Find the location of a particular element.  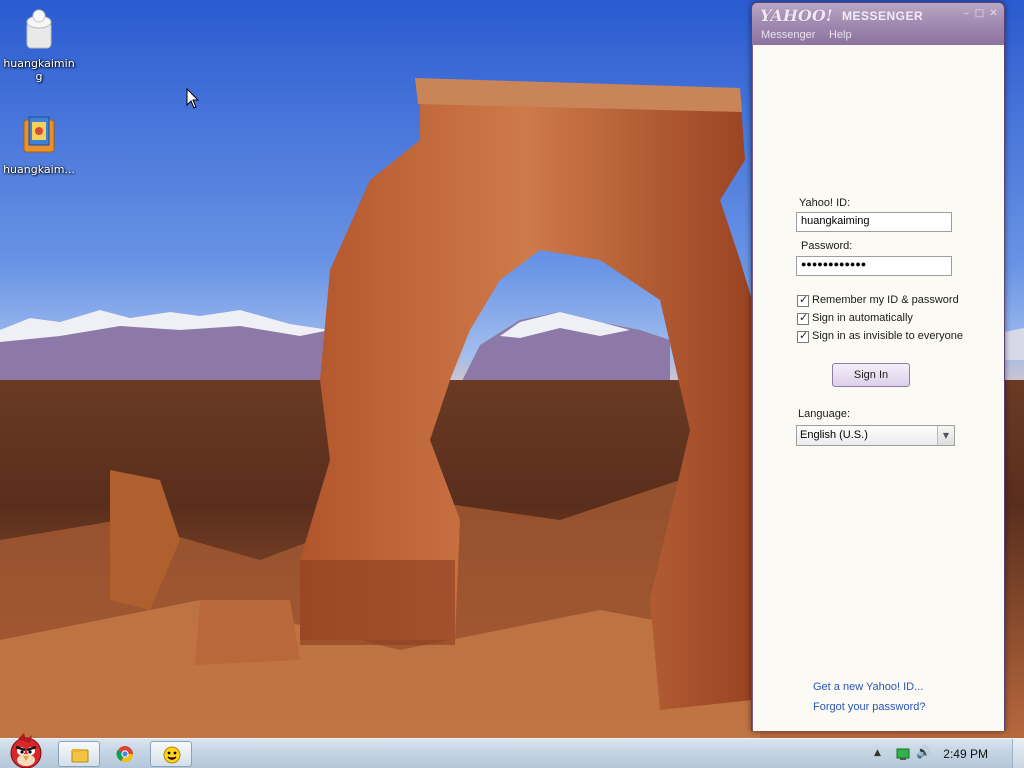

invisible-label: Sign in as invisible to everyone is located at coordinates (888, 336).